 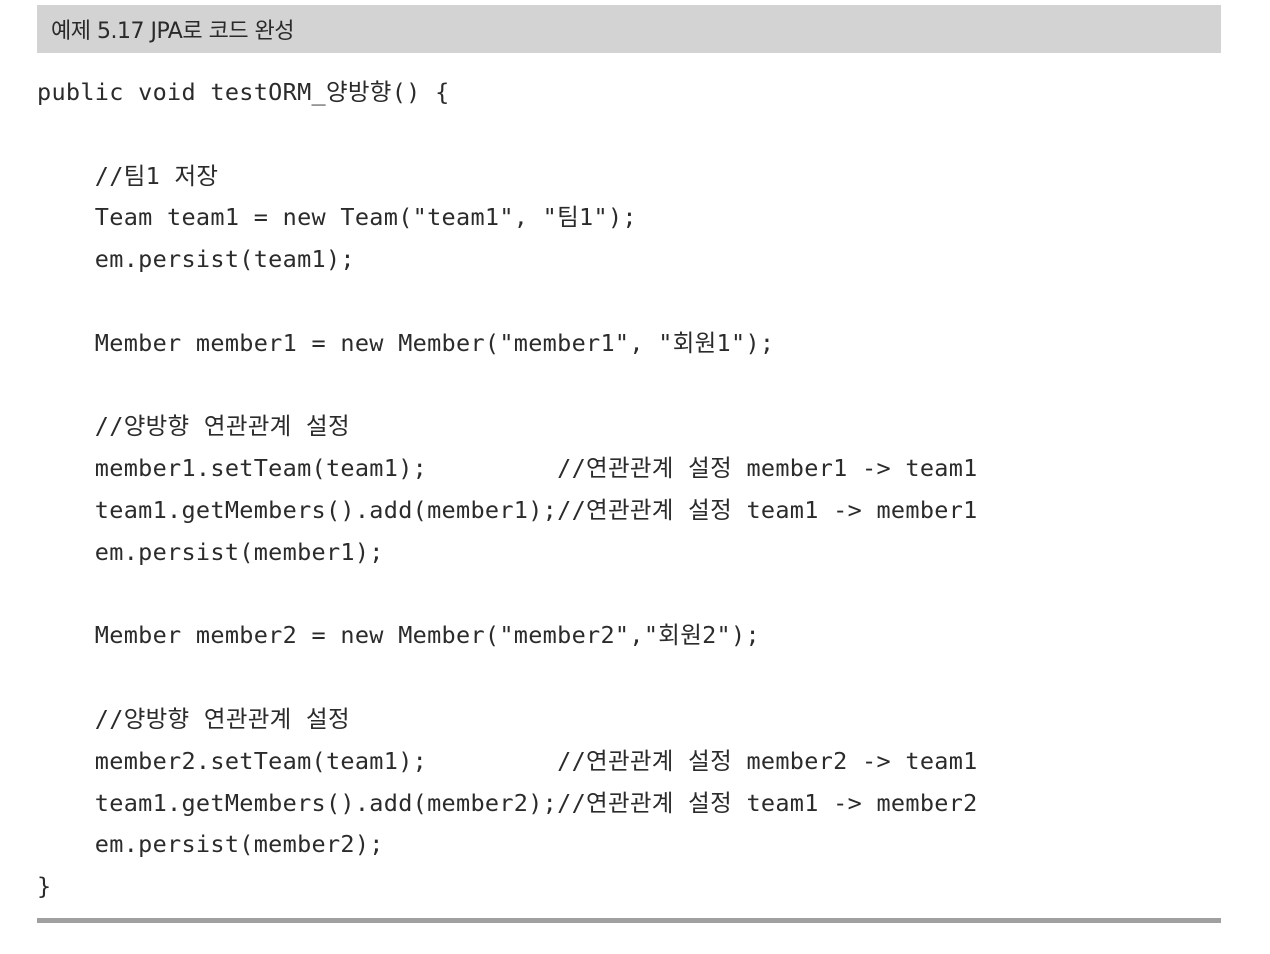 I want to click on bottom-rule, so click(x=629, y=920).